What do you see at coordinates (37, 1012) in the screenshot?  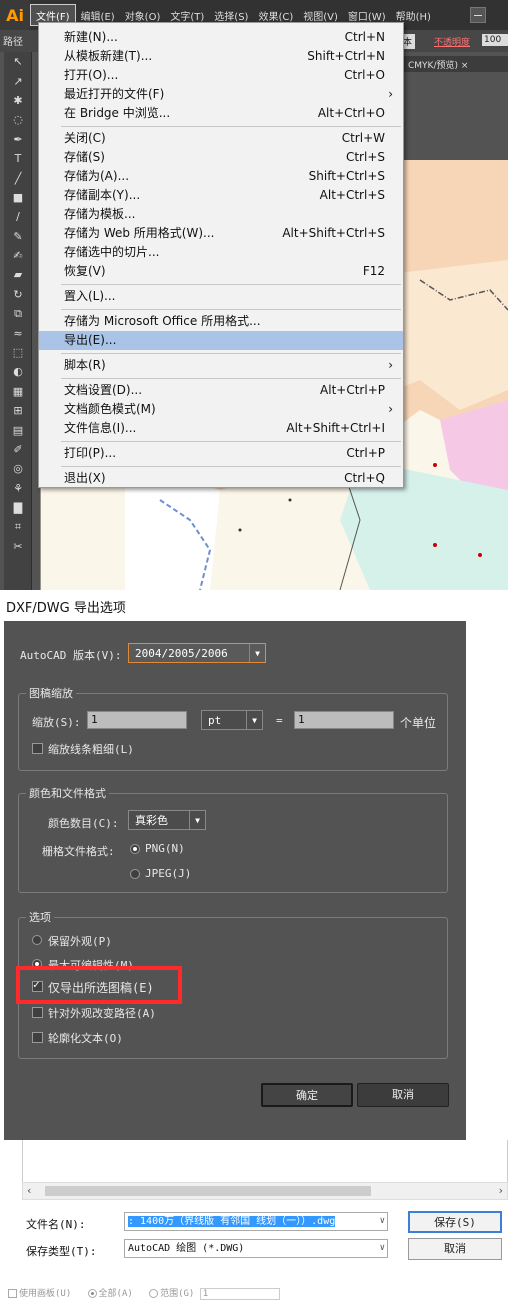 I see `alter-paths-checkbox` at bounding box center [37, 1012].